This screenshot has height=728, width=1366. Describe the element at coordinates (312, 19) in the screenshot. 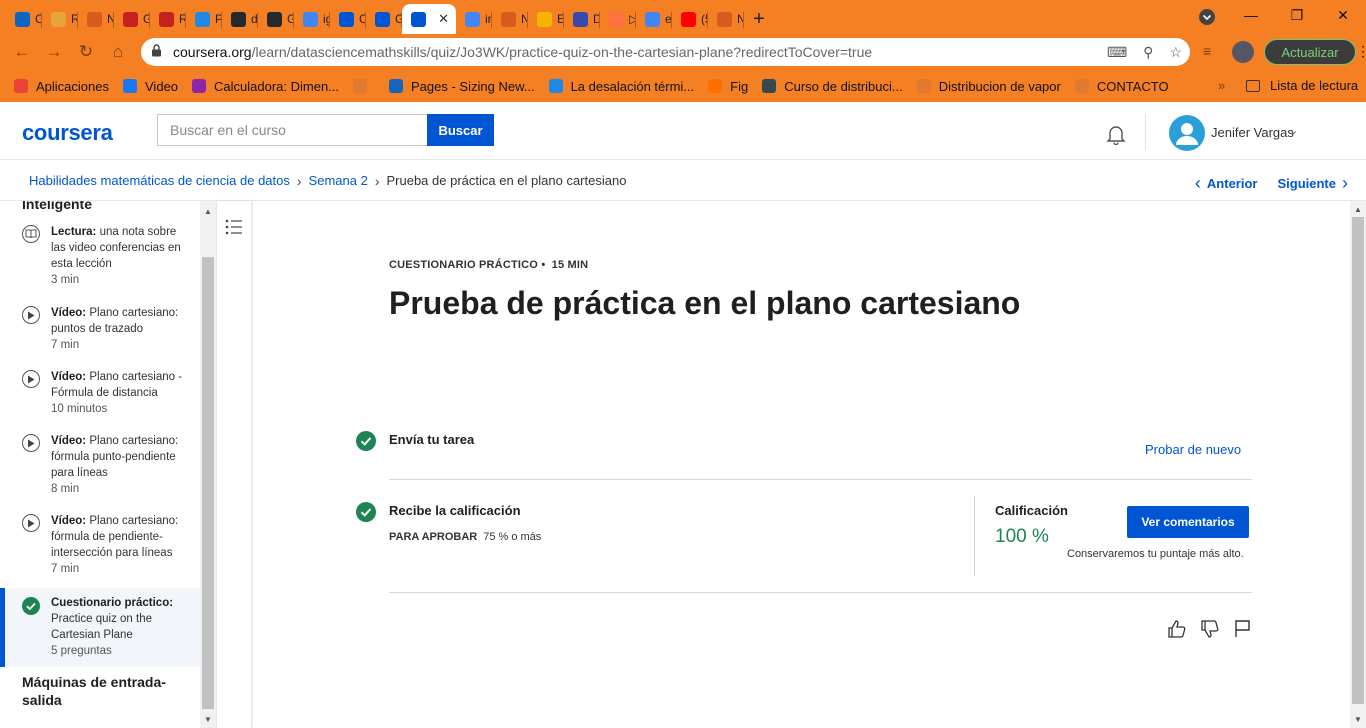

I see `browser-tab: igu` at that location.